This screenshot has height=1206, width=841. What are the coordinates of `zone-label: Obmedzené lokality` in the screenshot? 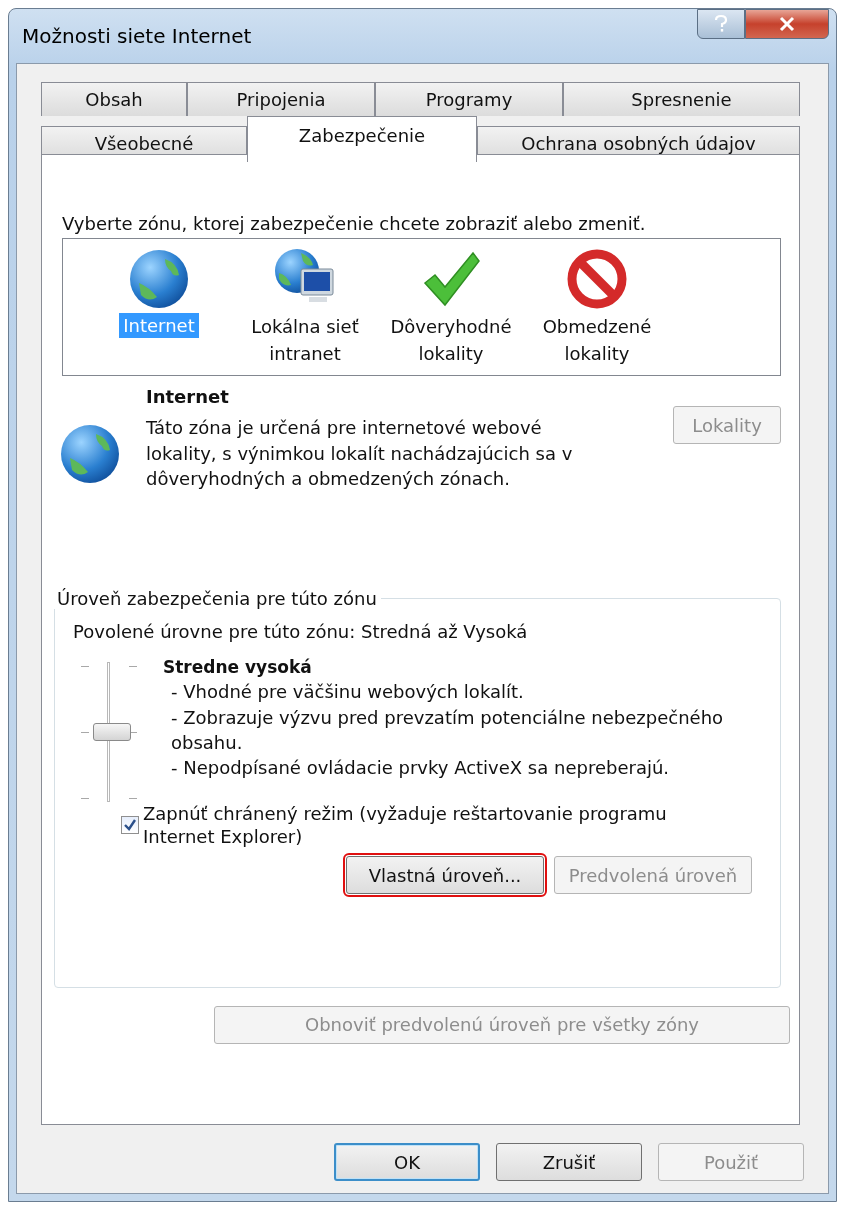 It's located at (597, 340).